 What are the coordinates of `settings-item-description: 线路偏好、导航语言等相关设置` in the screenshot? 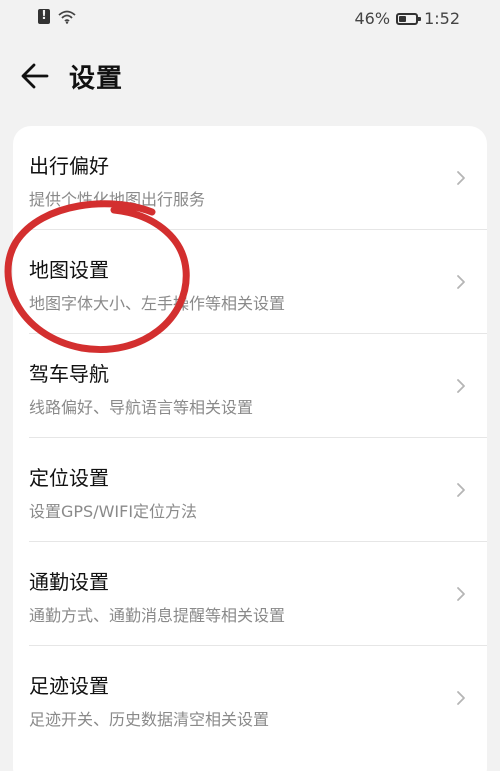 It's located at (141, 407).